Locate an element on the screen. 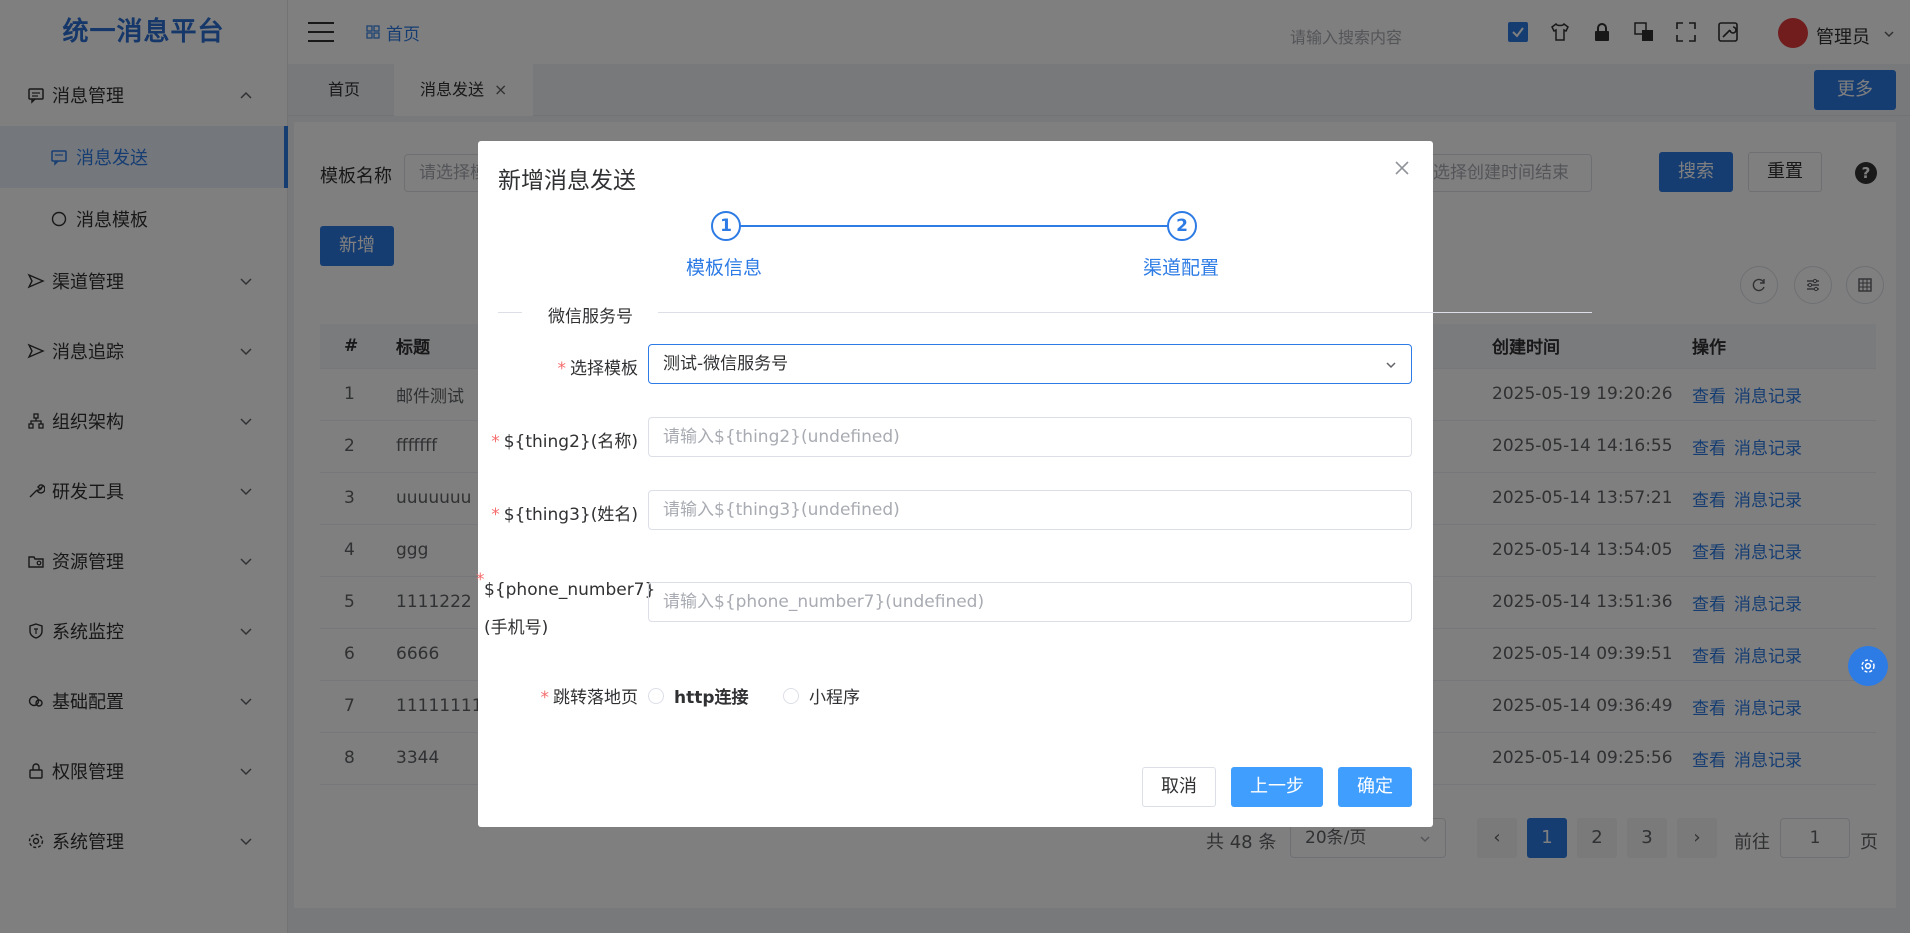 The width and height of the screenshot is (1910, 933). cancel-button: 取消 is located at coordinates (1179, 787).